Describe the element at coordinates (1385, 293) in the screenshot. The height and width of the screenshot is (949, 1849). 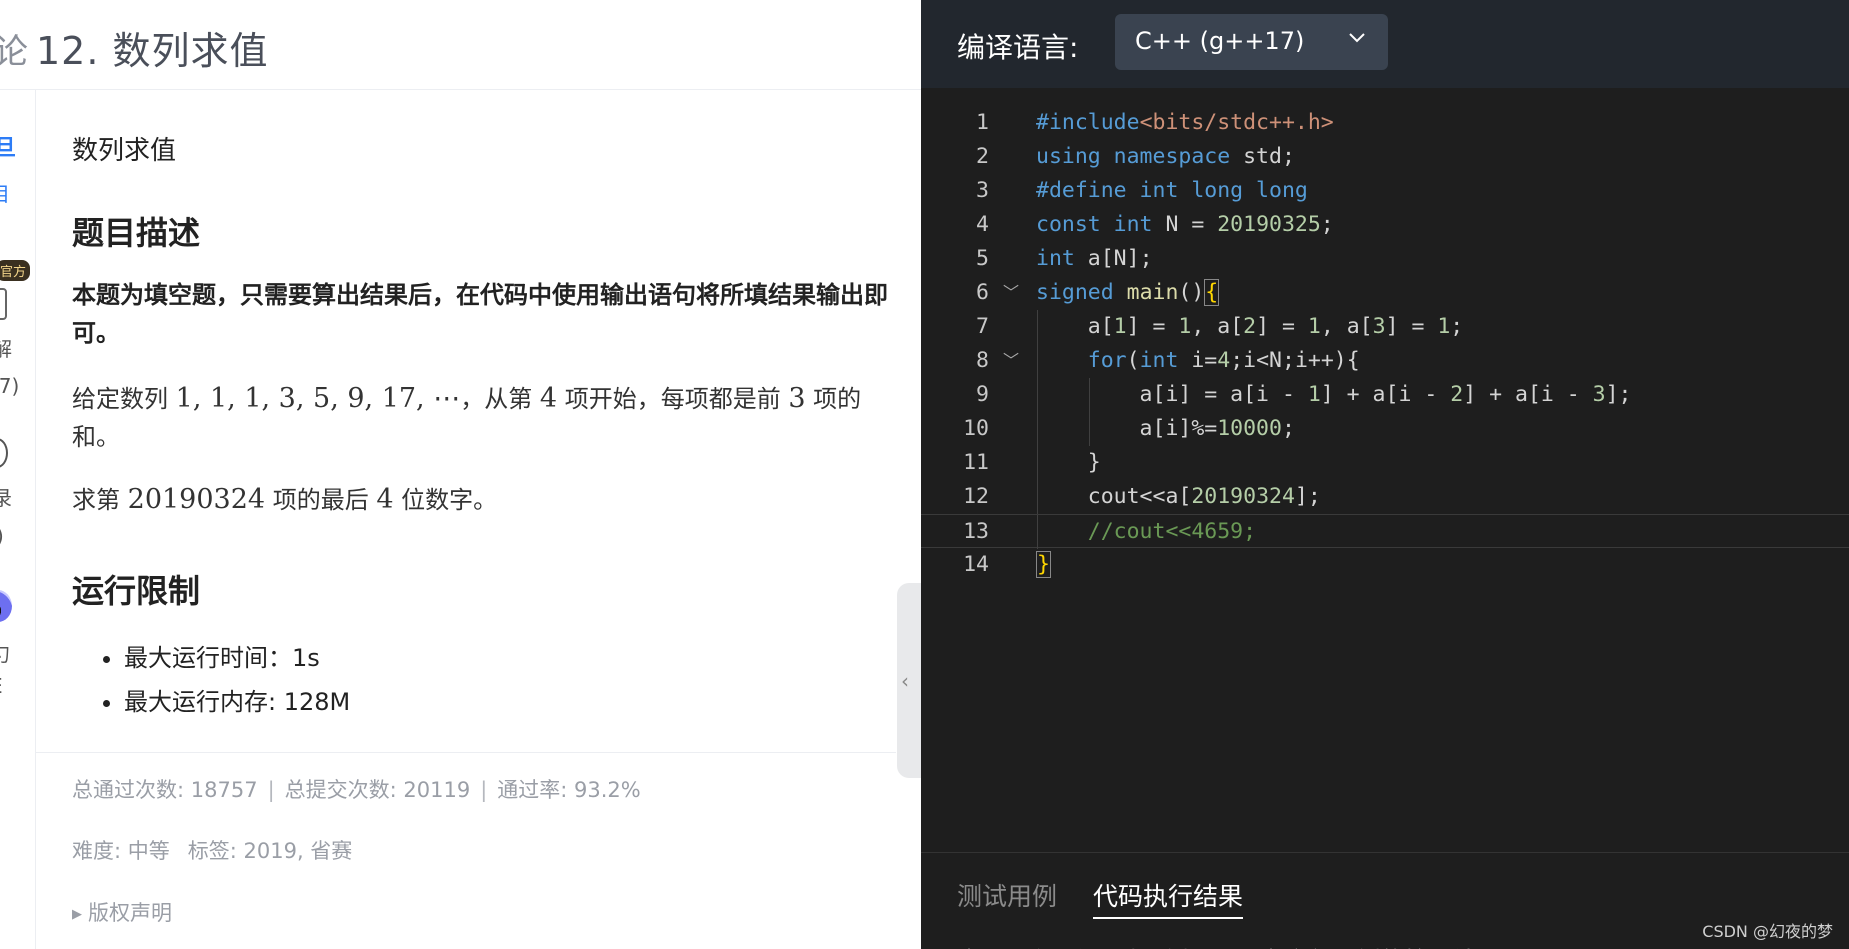
I see `code-line: 6 ﹀ signed main(){` at that location.